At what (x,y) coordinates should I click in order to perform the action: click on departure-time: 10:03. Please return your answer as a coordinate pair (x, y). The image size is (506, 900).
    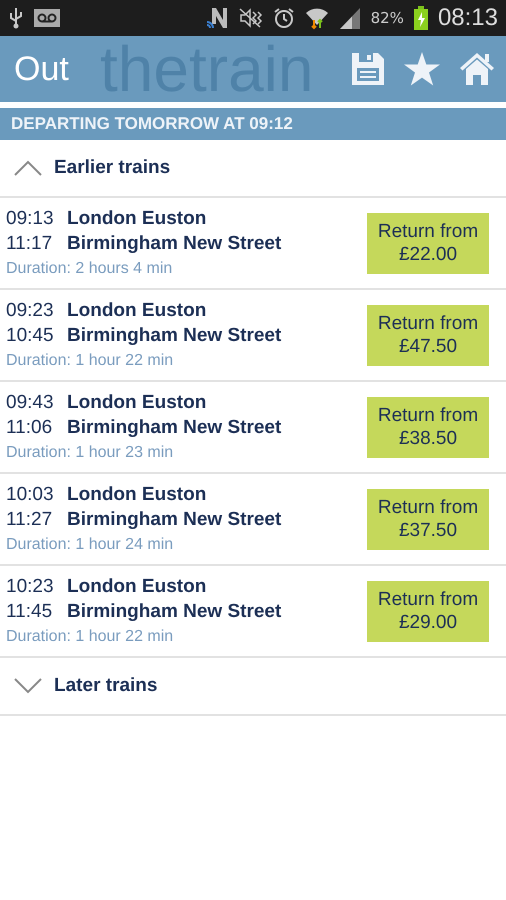
    Looking at the image, I should click on (30, 495).